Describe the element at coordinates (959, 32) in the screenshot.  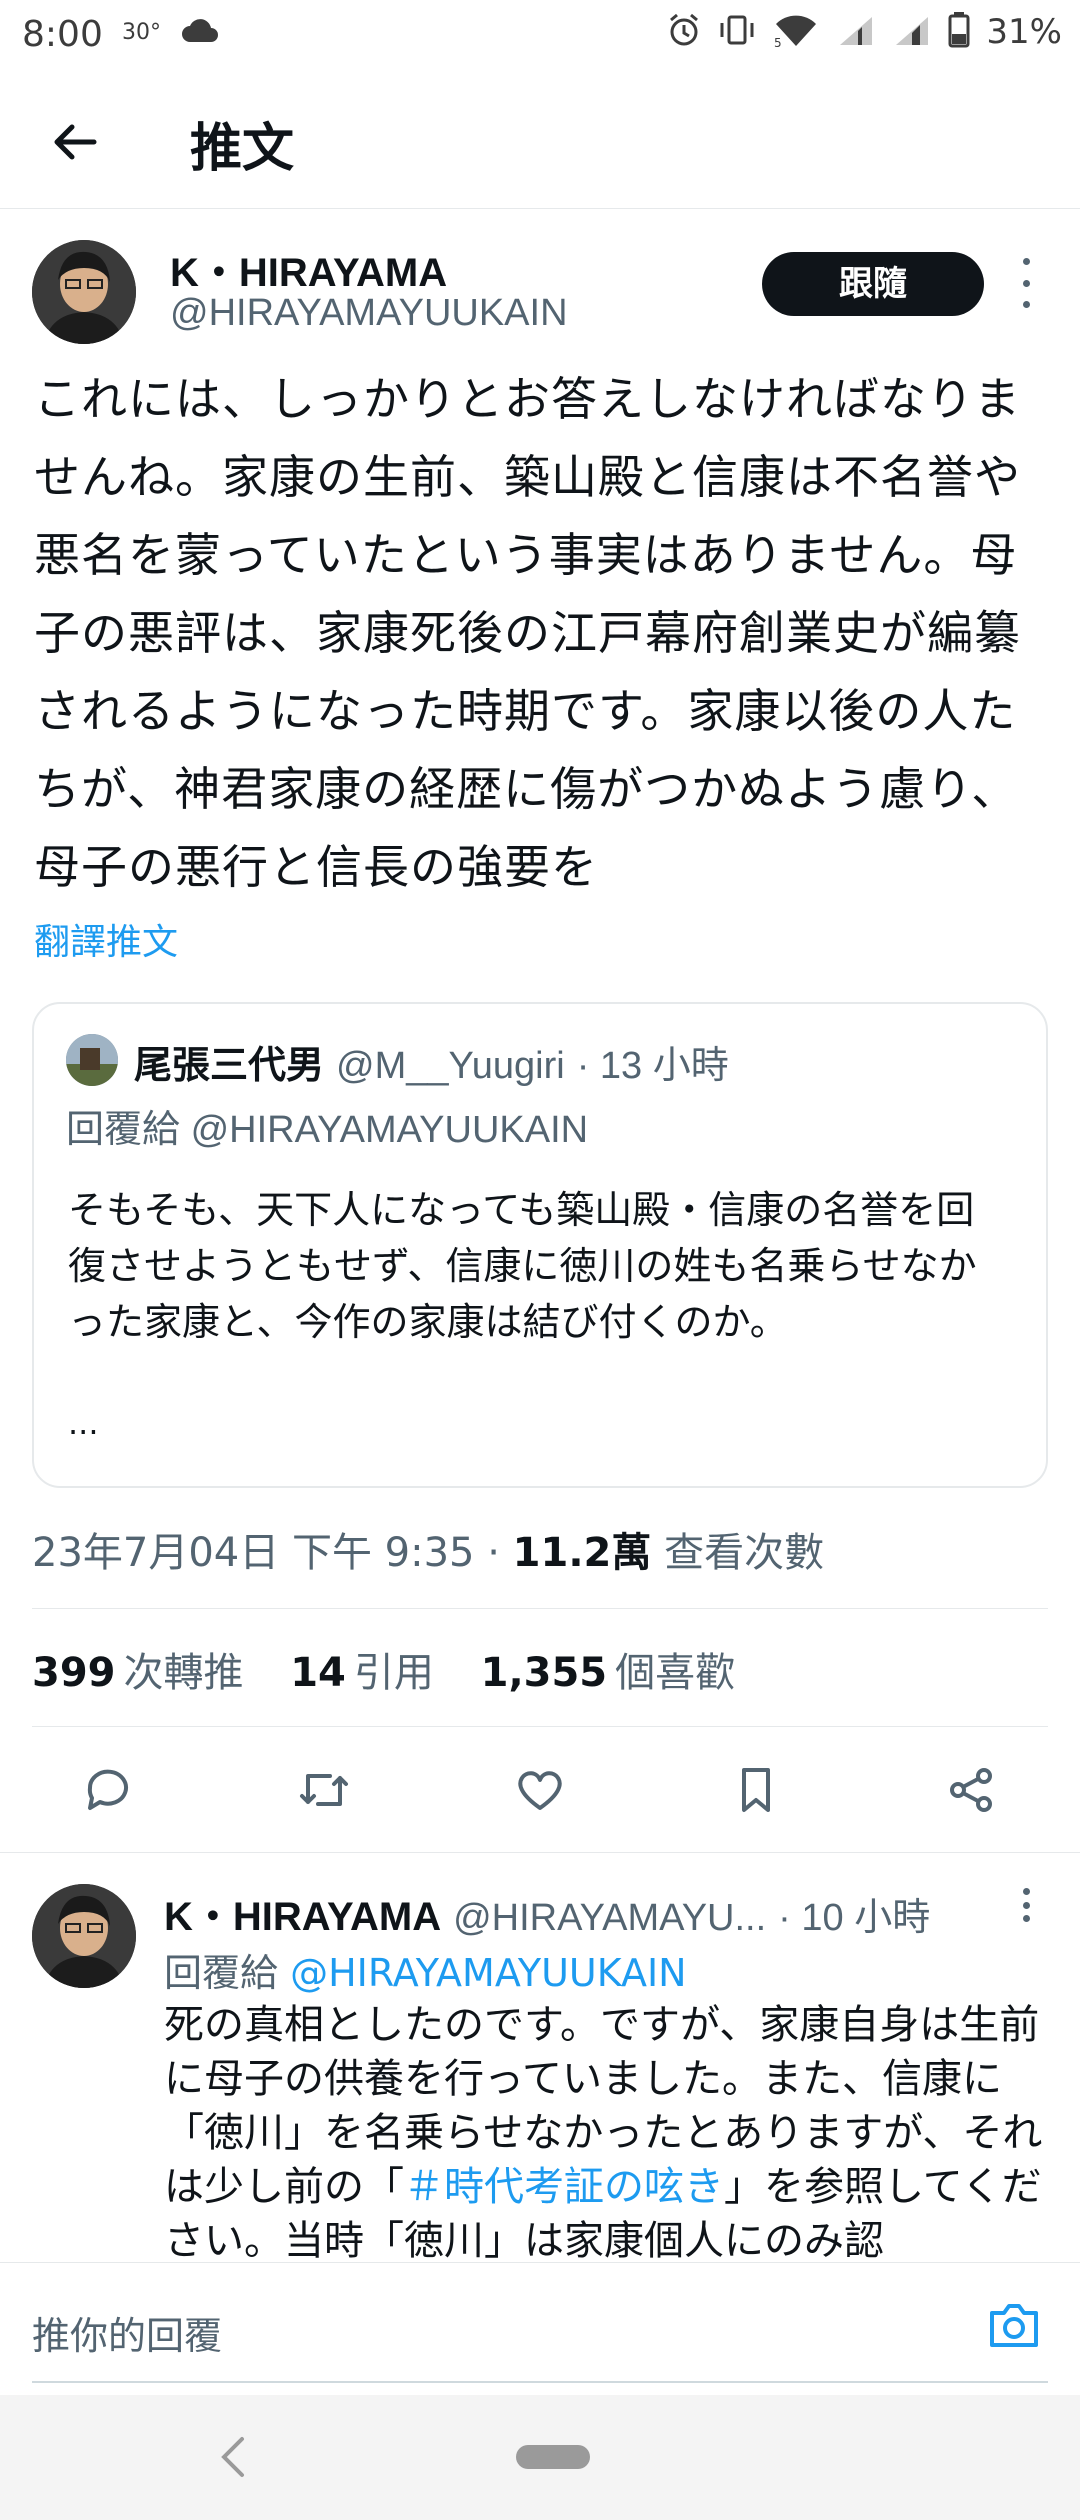
I see `battery-icon` at that location.